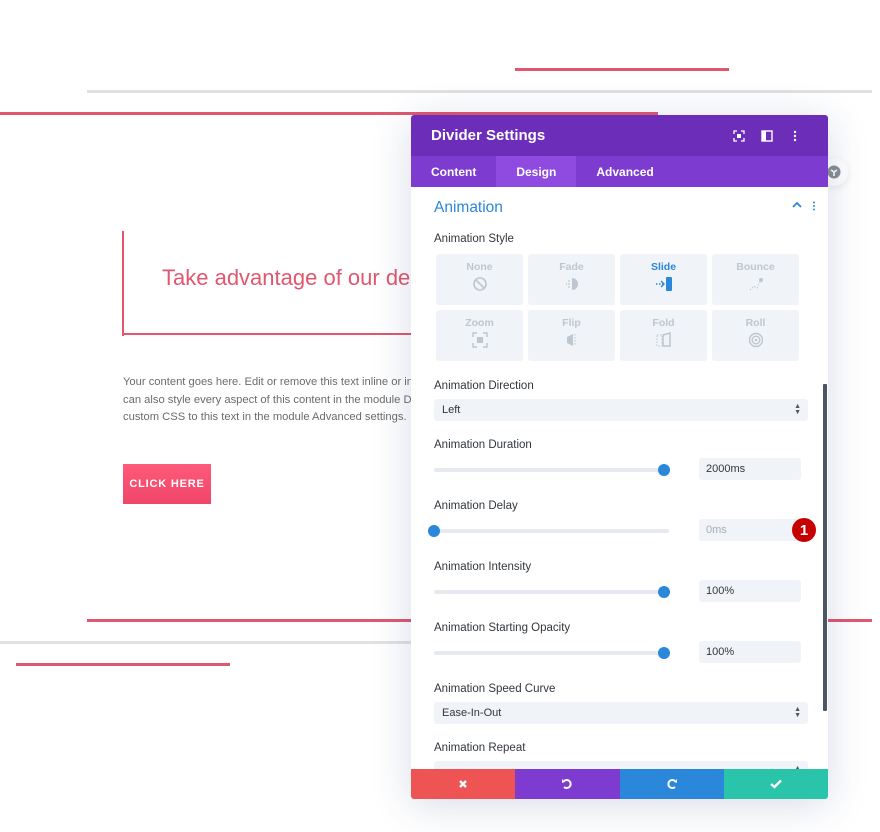 This screenshot has width=880, height=832. Describe the element at coordinates (804, 530) in the screenshot. I see `annotation-badge: 1` at that location.